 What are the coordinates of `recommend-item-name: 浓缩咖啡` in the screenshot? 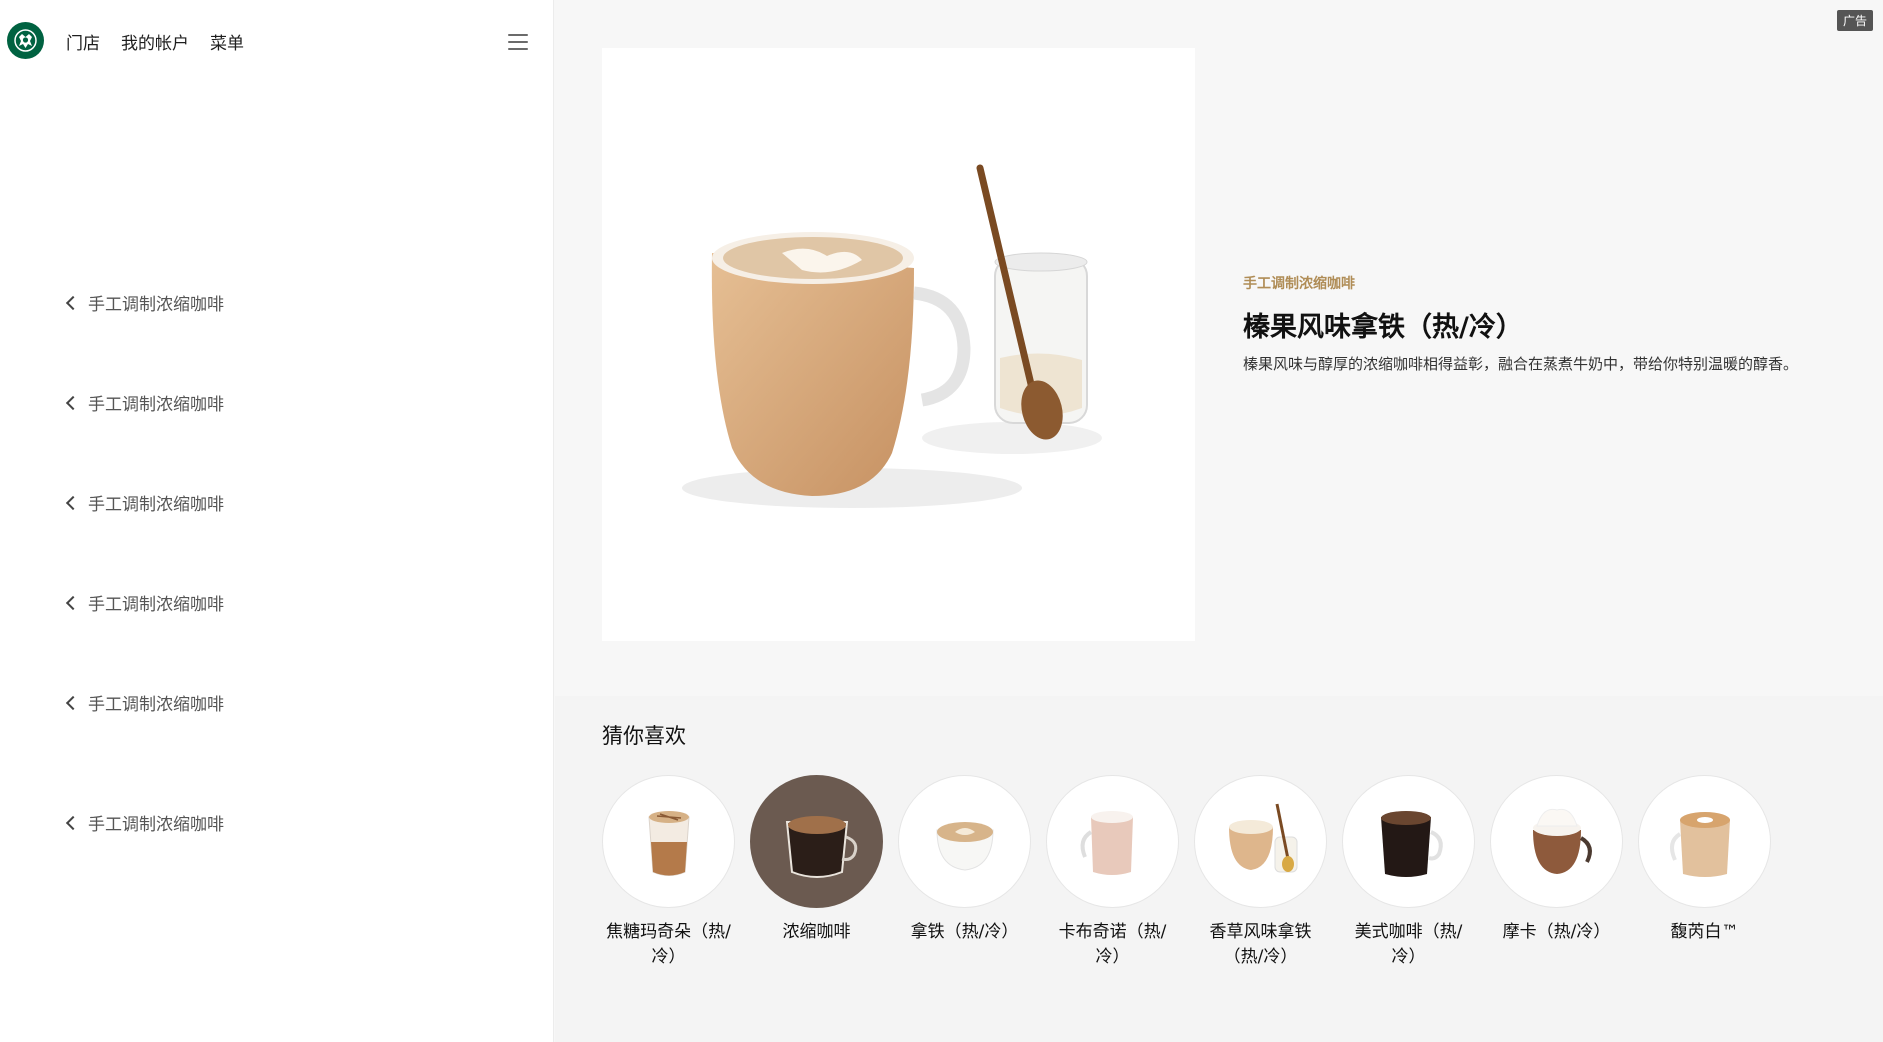 It's located at (816, 932).